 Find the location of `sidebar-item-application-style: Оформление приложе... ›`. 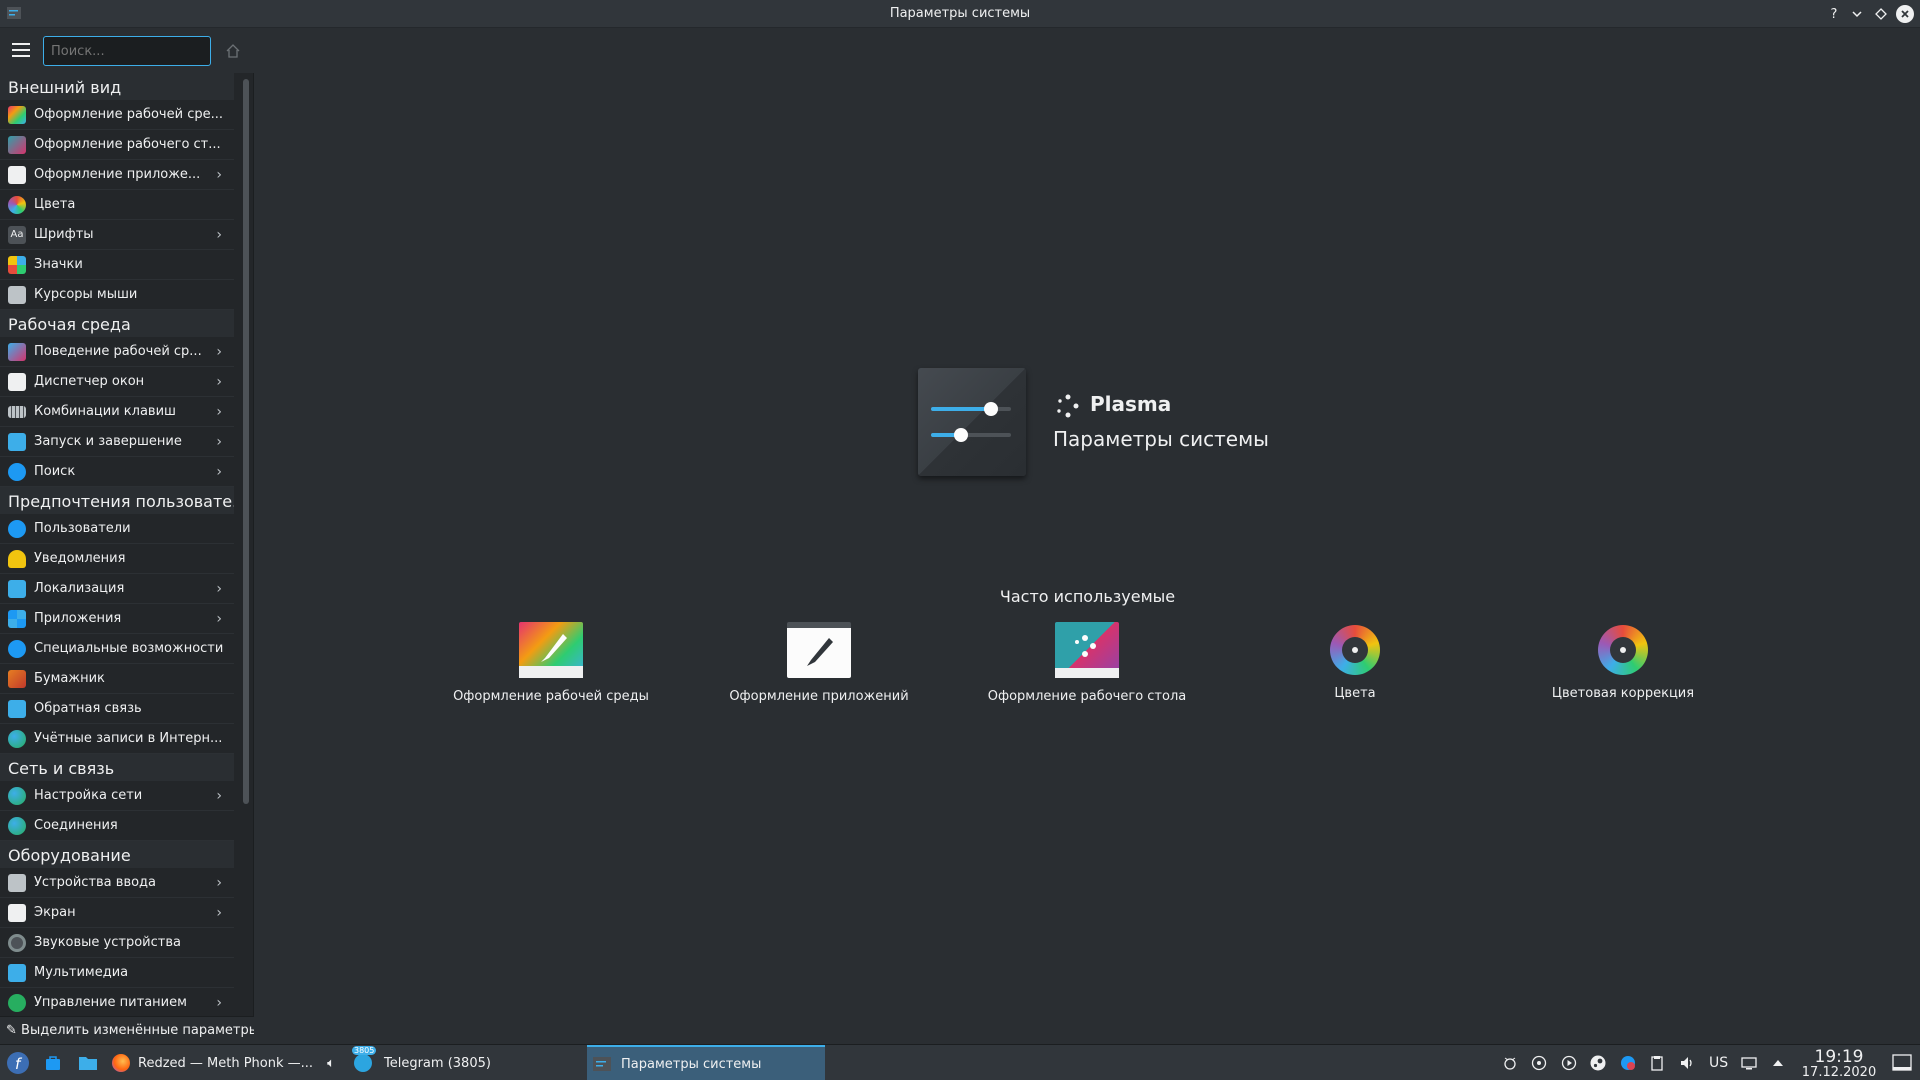

sidebar-item-application-style: Оформление приложе... › is located at coordinates (117, 175).